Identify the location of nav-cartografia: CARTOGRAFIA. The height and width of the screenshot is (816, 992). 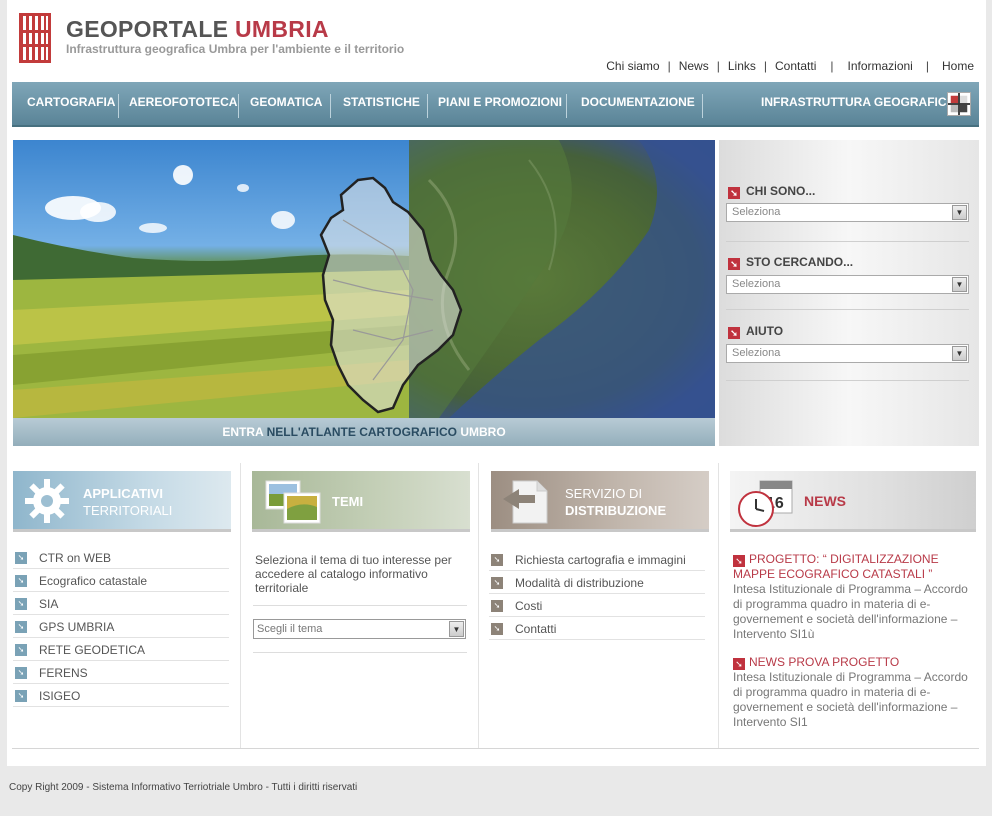
(71, 102).